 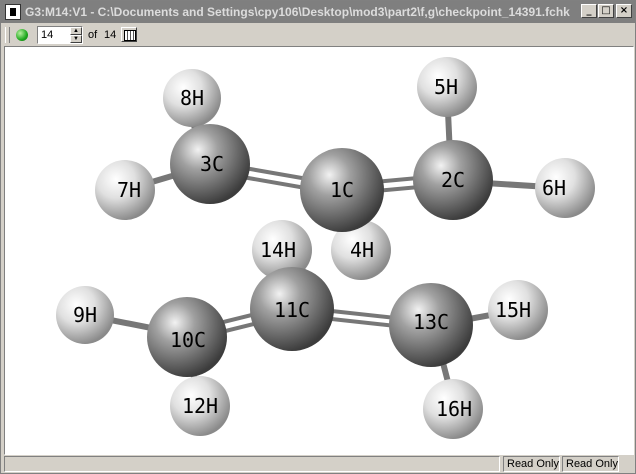 What do you see at coordinates (22, 35) in the screenshot?
I see `green-circle-icon` at bounding box center [22, 35].